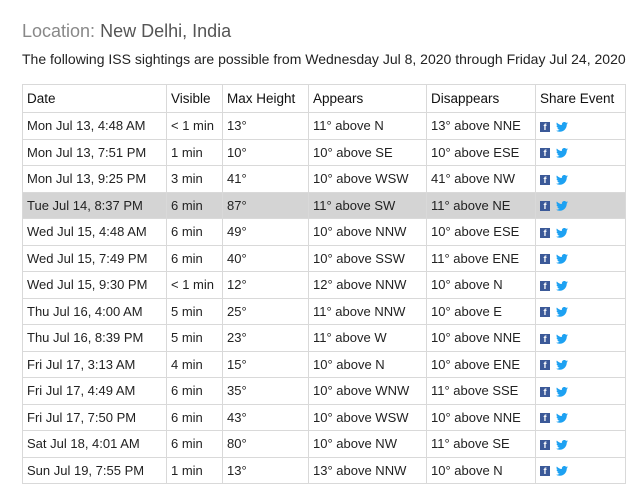  Describe the element at coordinates (481, 258) in the screenshot. I see `cell-disappears: 11° above ENE` at that location.